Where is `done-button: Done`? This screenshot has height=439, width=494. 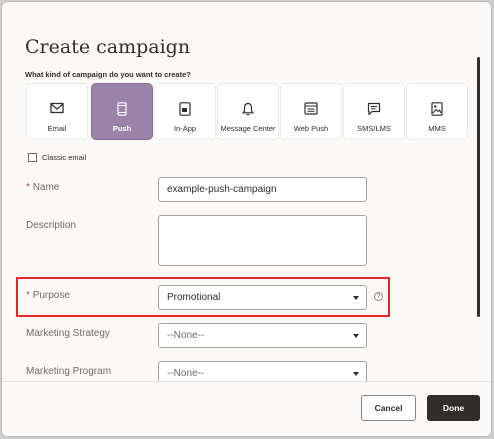 done-button: Done is located at coordinates (453, 408).